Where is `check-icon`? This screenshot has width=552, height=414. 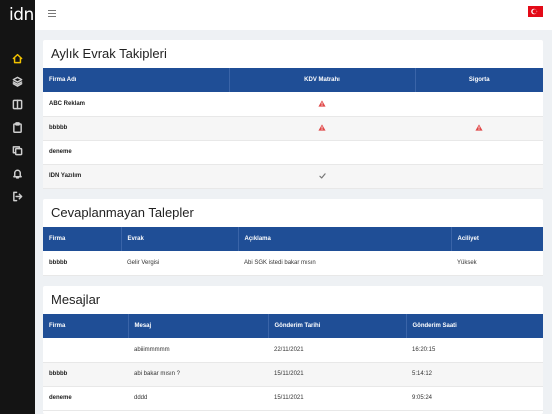
check-icon is located at coordinates (322, 175).